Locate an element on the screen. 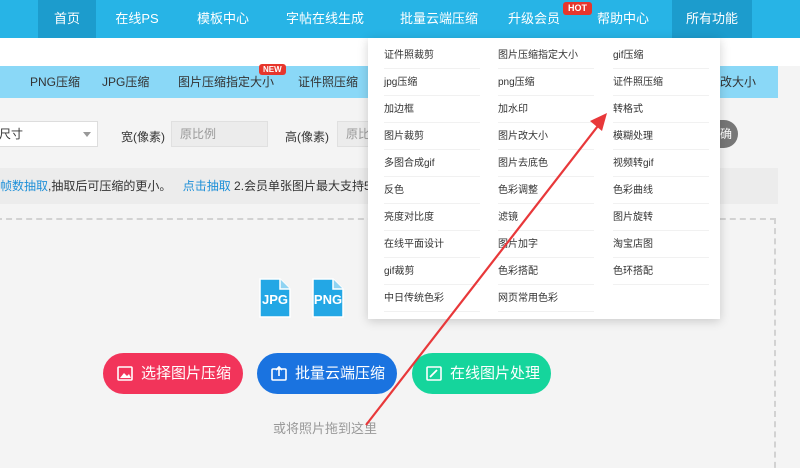  edit-image-icon is located at coordinates (434, 373).